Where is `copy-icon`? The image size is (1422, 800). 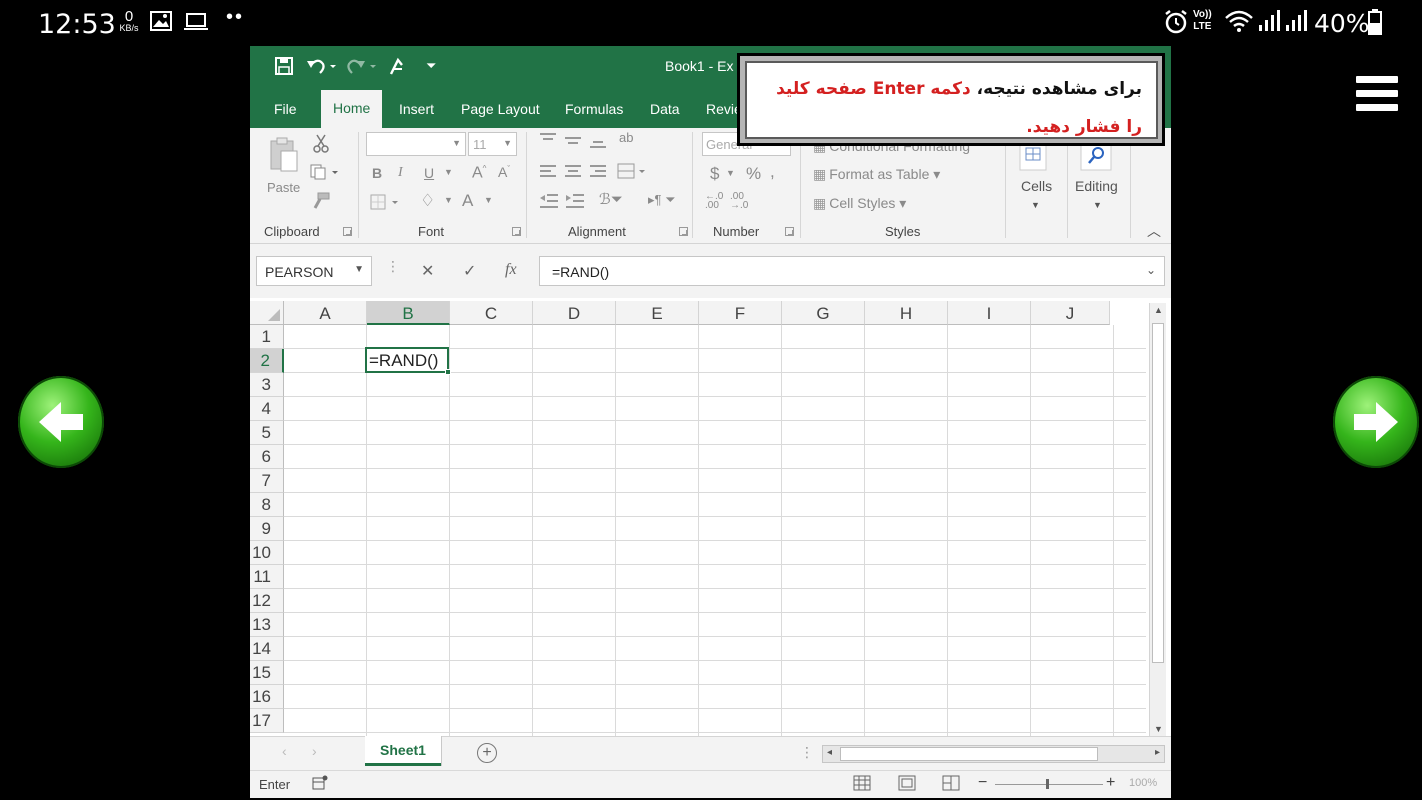
copy-icon is located at coordinates (325, 173).